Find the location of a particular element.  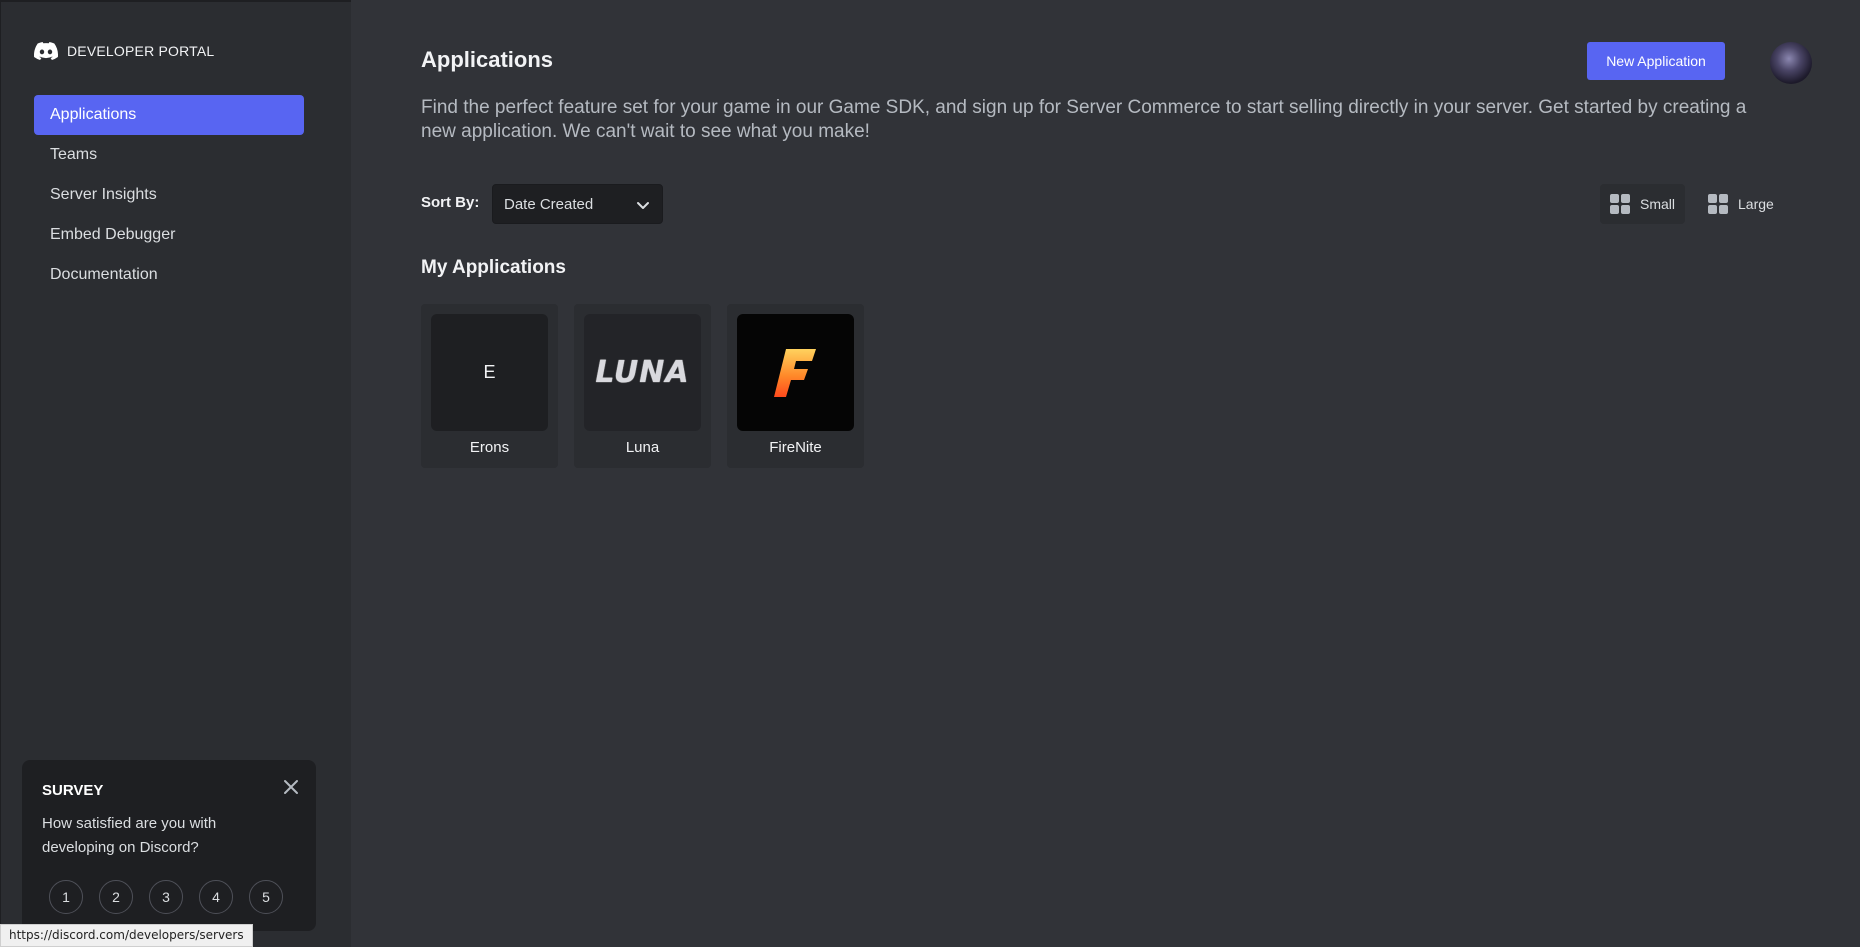

app-card-firenite: FireNite is located at coordinates (795, 386).